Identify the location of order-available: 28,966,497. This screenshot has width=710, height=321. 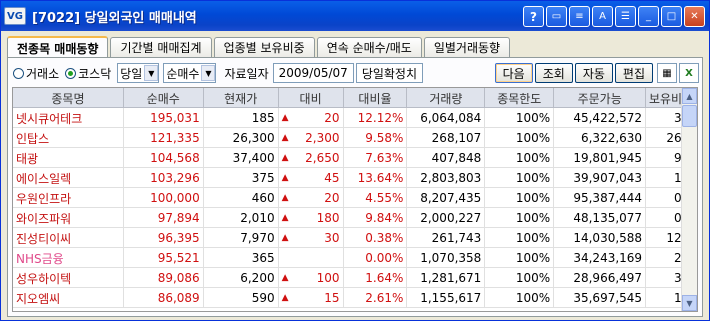
(600, 278).